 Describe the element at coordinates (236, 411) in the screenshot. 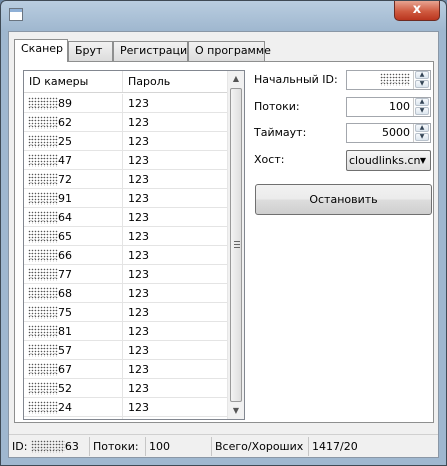

I see `scroll-down-arrow-icon: ▼` at that location.